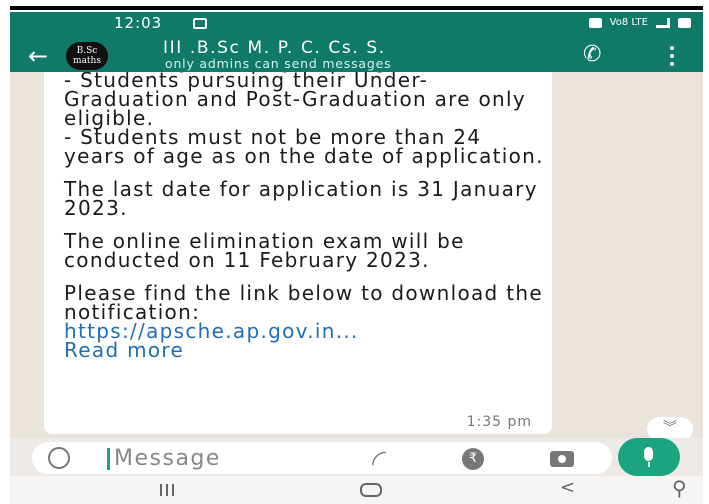 The width and height of the screenshot is (709, 504). What do you see at coordinates (356, 490) in the screenshot?
I see `system-nav-bar: < ⚲` at bounding box center [356, 490].